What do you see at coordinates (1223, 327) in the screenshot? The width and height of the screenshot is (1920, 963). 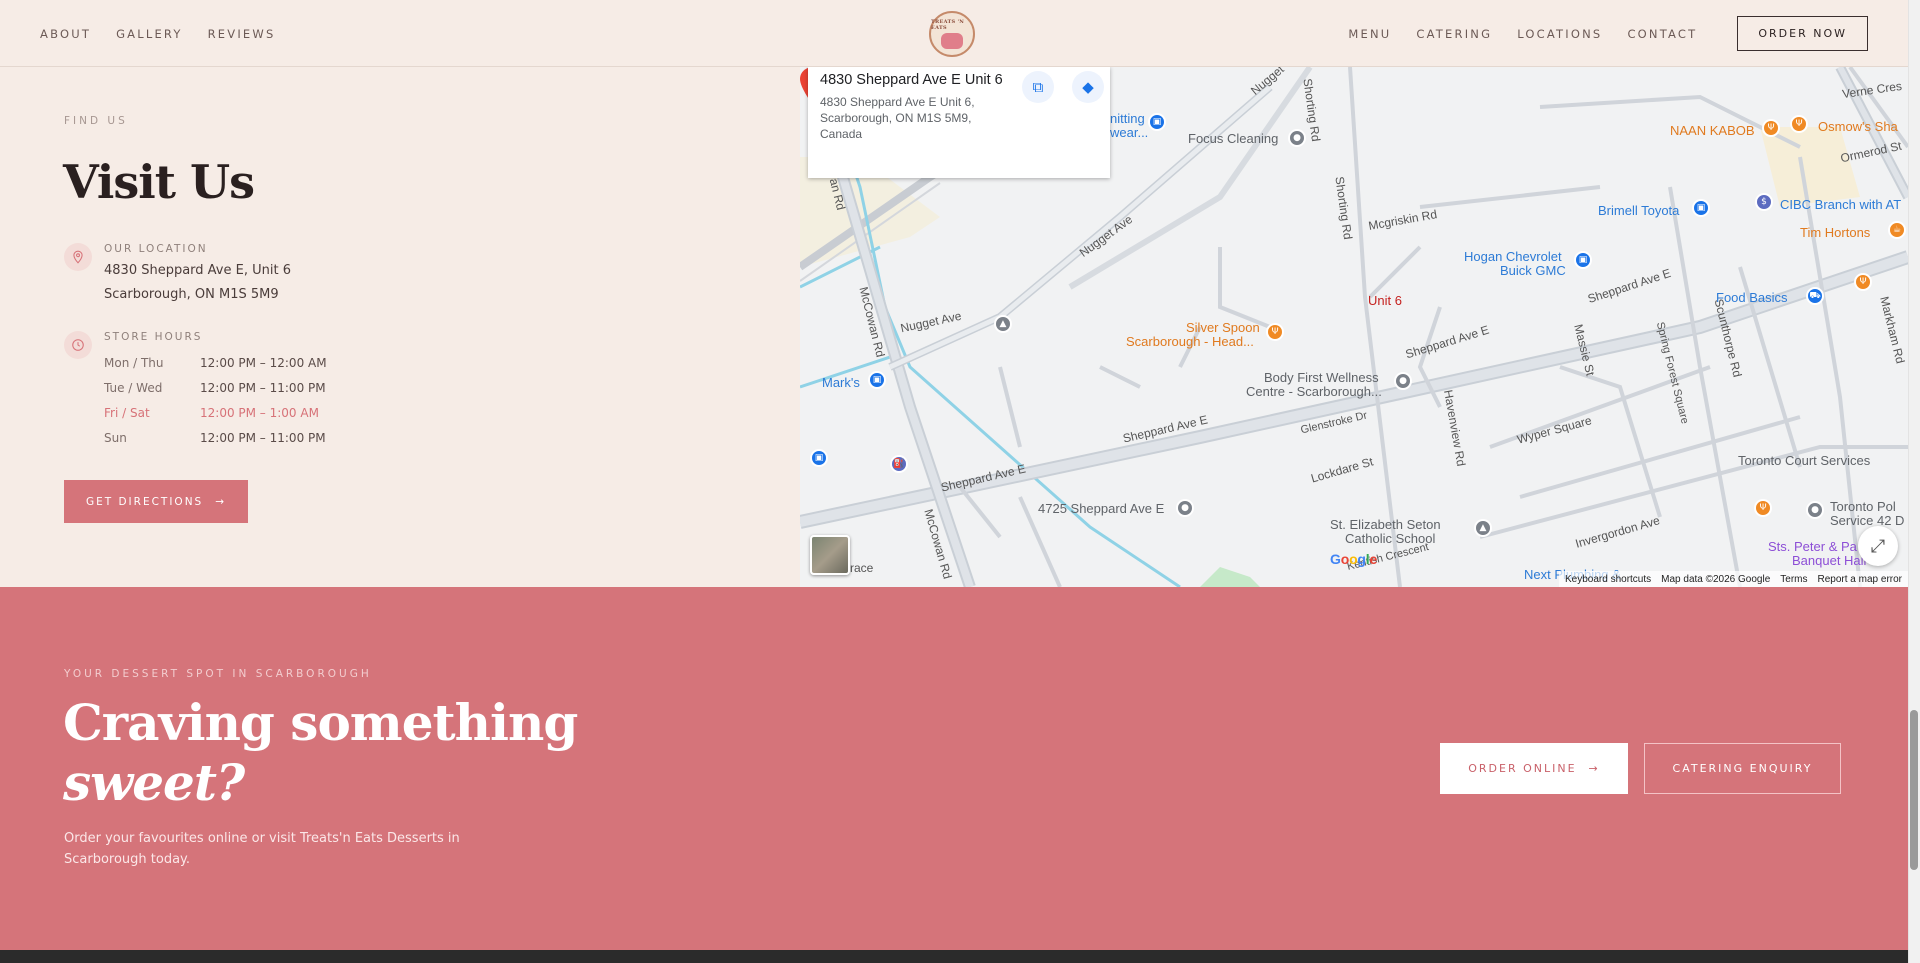 I see `poi-silver-spoon-1: Silver Spoon` at bounding box center [1223, 327].